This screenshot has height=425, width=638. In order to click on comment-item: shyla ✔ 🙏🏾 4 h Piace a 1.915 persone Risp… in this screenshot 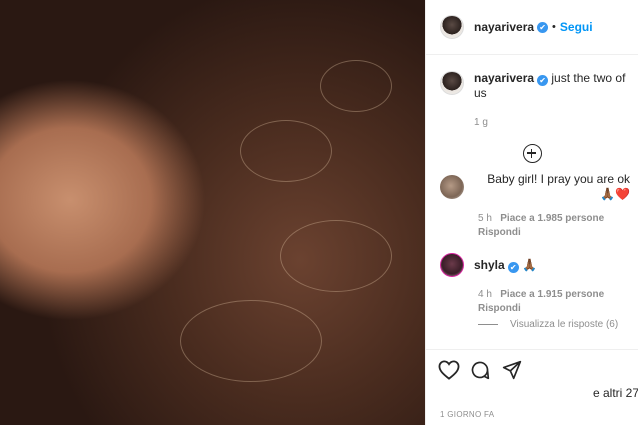, I will do `click(535, 284)`.